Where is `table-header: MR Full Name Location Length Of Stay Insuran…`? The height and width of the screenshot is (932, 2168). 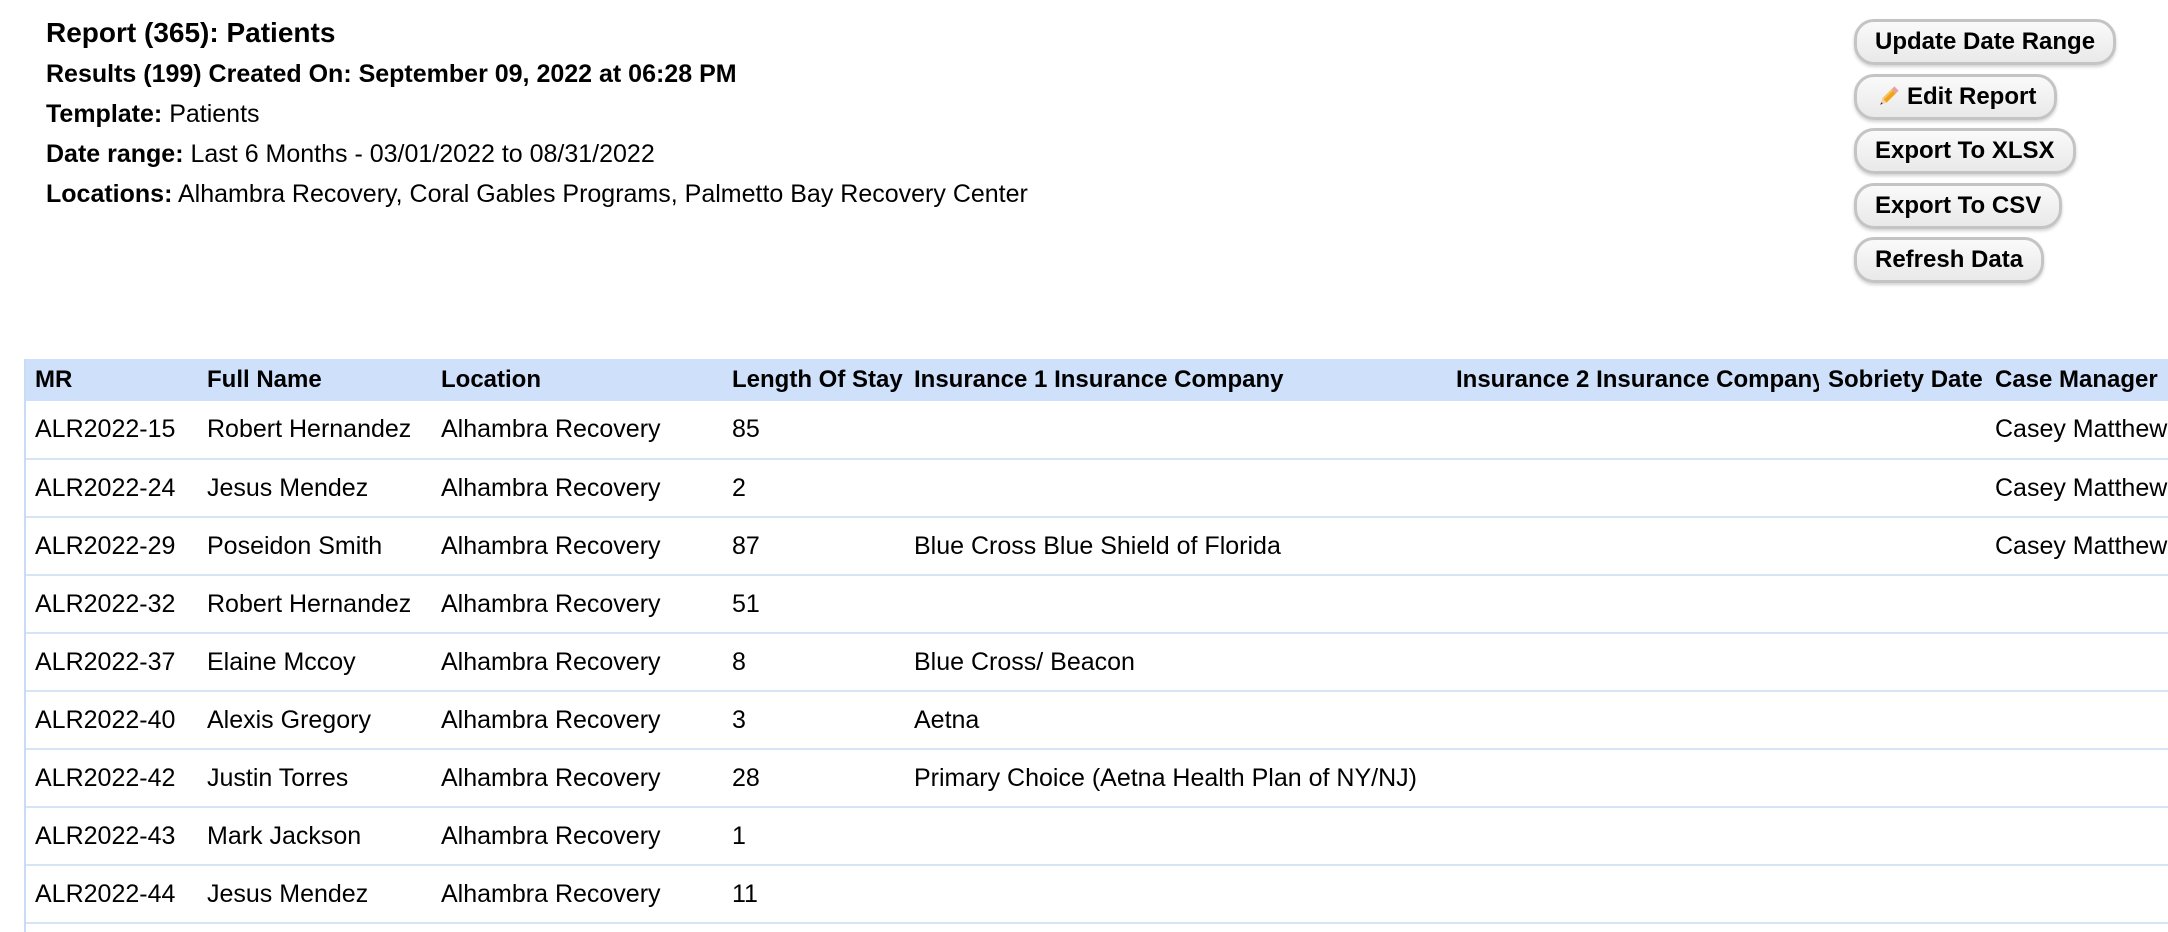
table-header: MR Full Name Location Length Of Stay Insuran… is located at coordinates (1097, 380).